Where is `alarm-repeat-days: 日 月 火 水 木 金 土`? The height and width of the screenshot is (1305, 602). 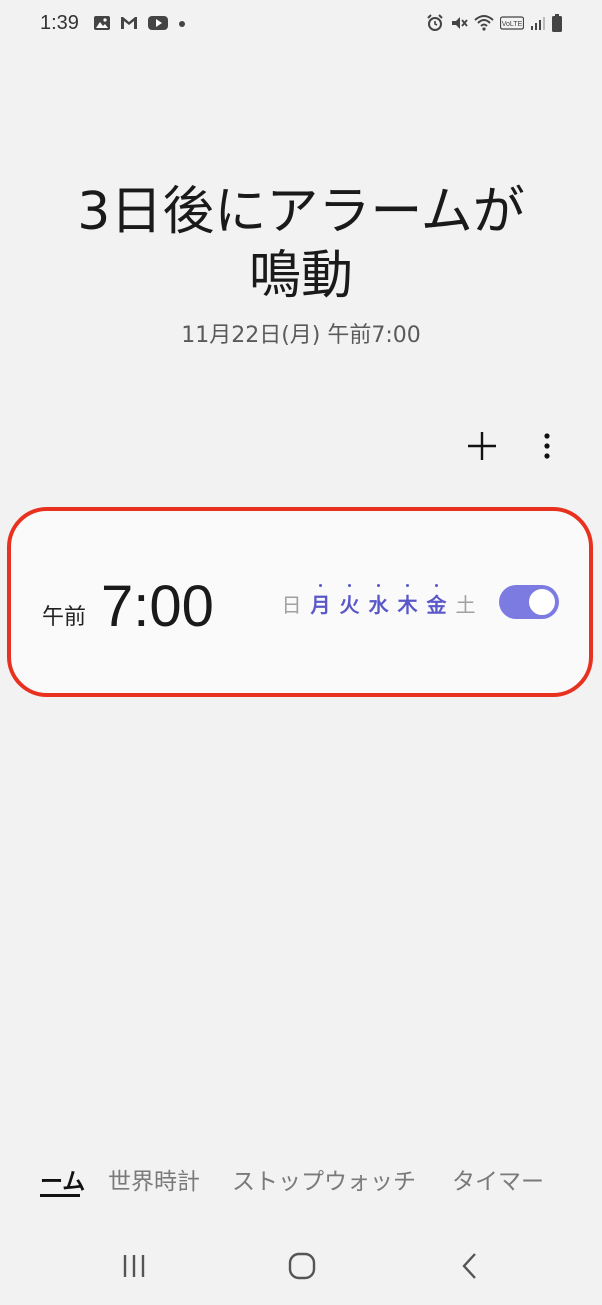
alarm-repeat-days: 日 月 火 水 木 金 土 is located at coordinates (378, 601).